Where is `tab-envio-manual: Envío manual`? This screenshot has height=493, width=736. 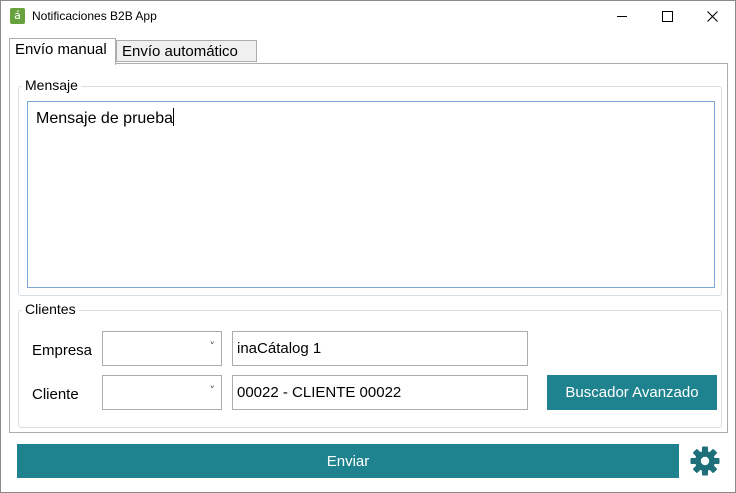 tab-envio-manual: Envío manual is located at coordinates (62, 51).